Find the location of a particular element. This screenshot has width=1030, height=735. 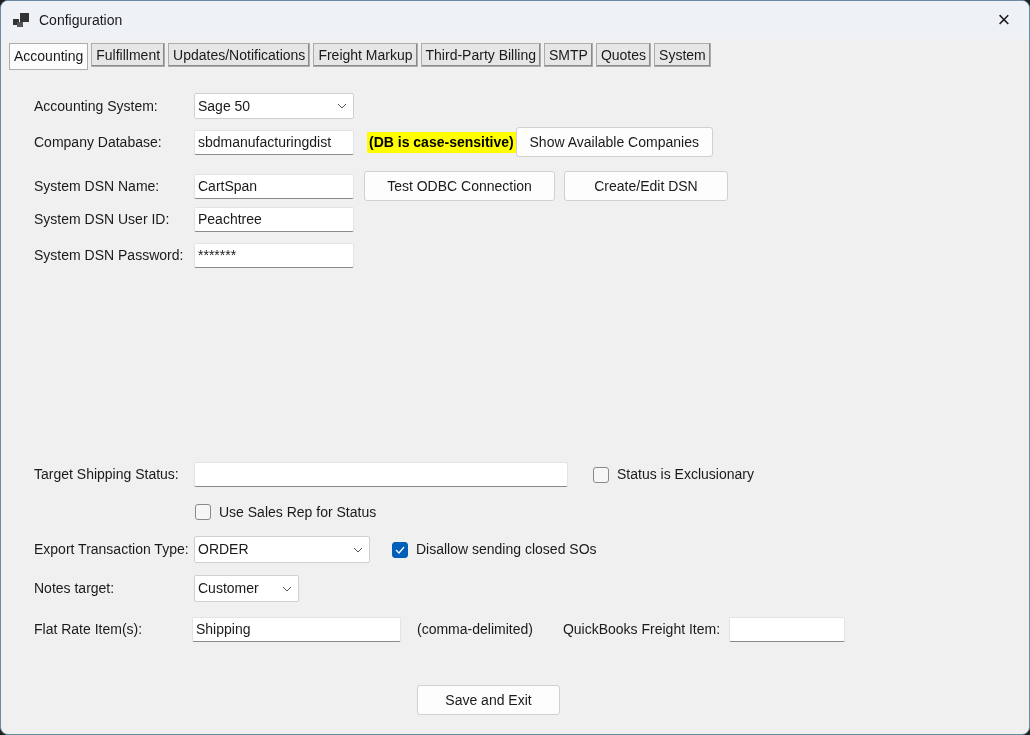

tab: Fulfillment is located at coordinates (128, 55).